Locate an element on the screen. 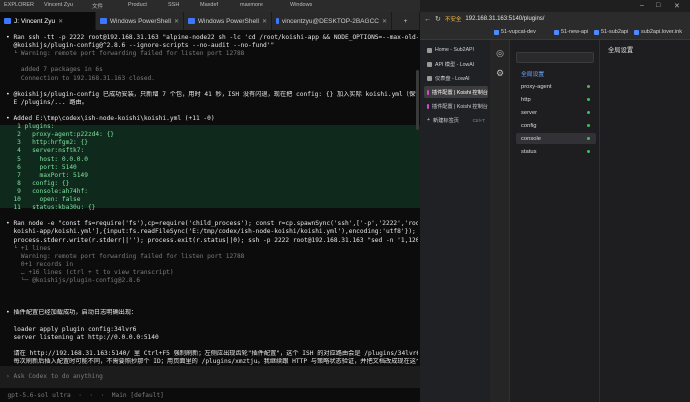 The image size is (690, 402). plugin-search-input is located at coordinates (555, 57).